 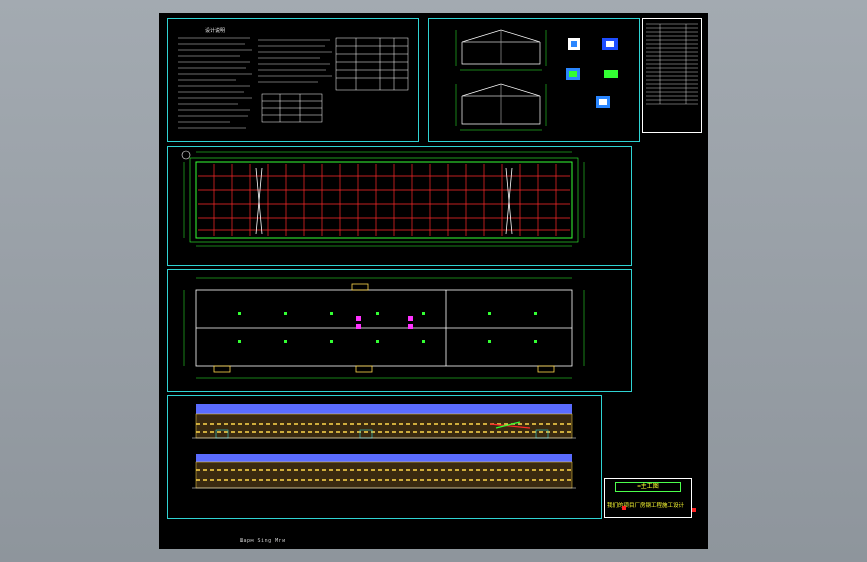 What do you see at coordinates (384, 421) in the screenshot?
I see `elevation-upper` at bounding box center [384, 421].